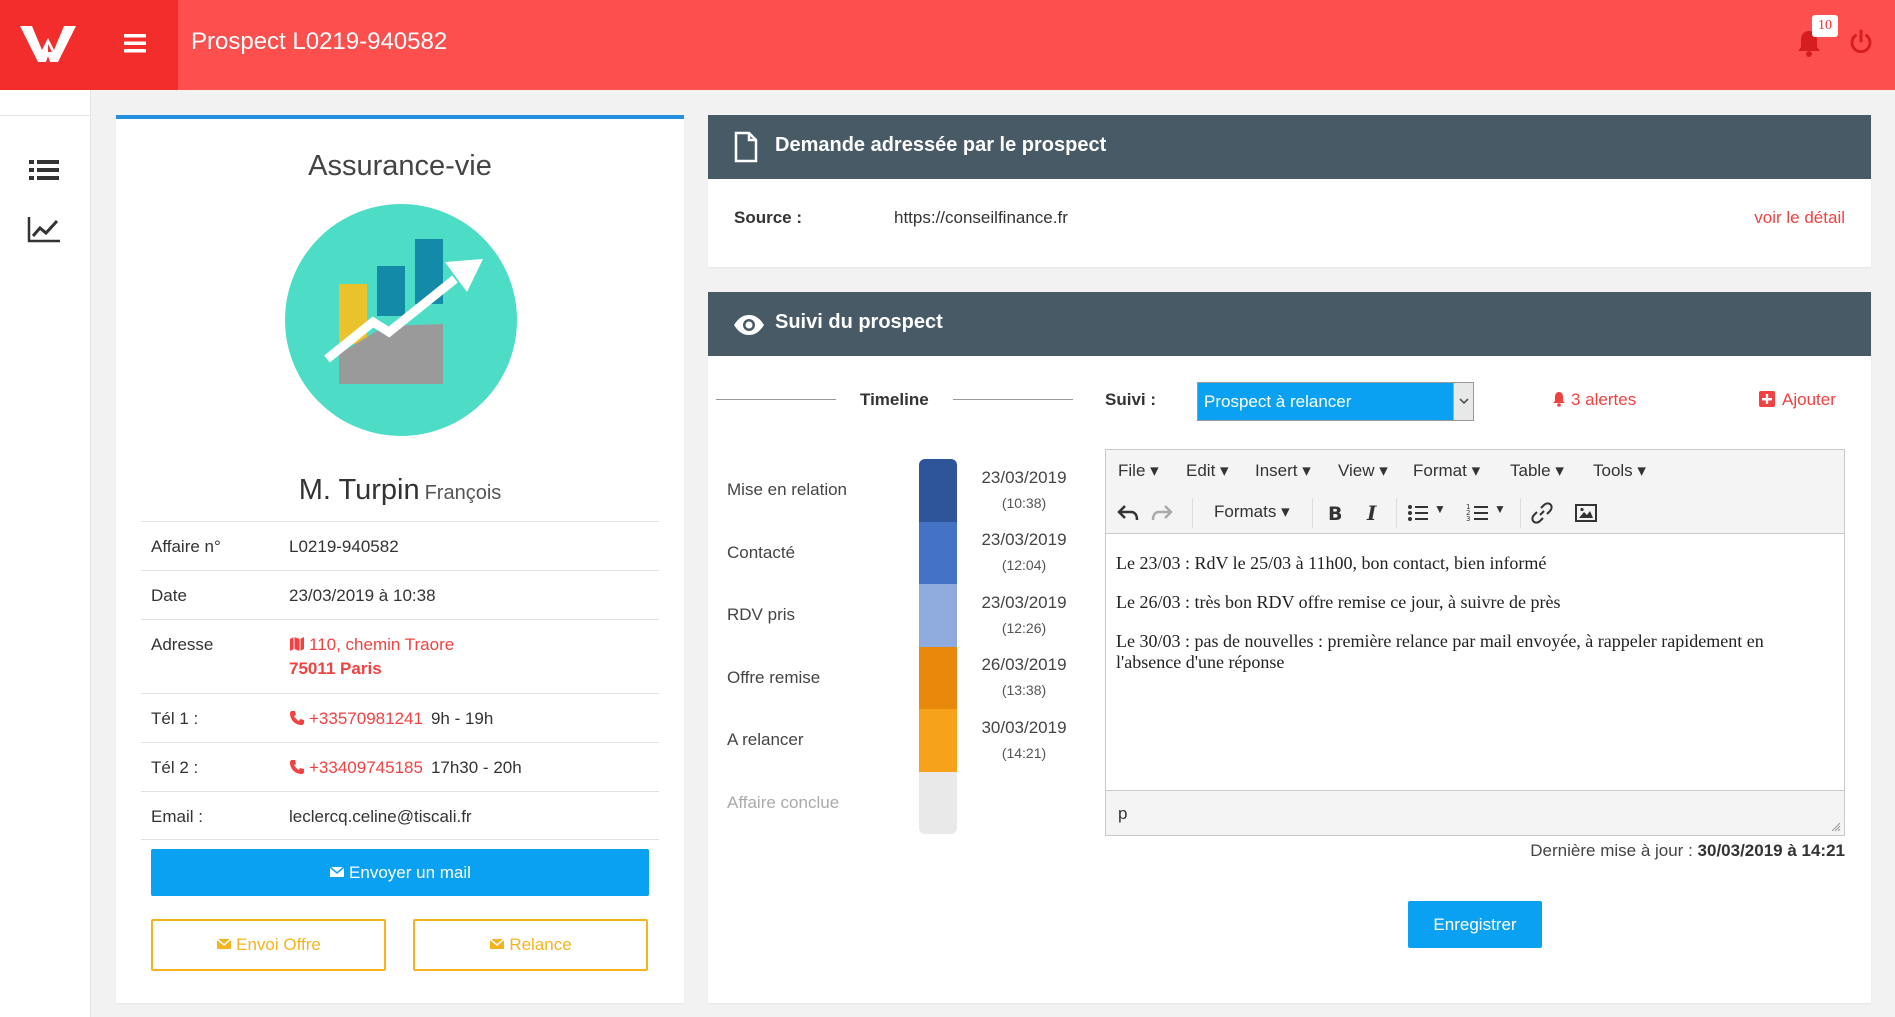 The height and width of the screenshot is (1017, 1895). What do you see at coordinates (1024, 565) in the screenshot?
I see `step-time: (12:04)` at bounding box center [1024, 565].